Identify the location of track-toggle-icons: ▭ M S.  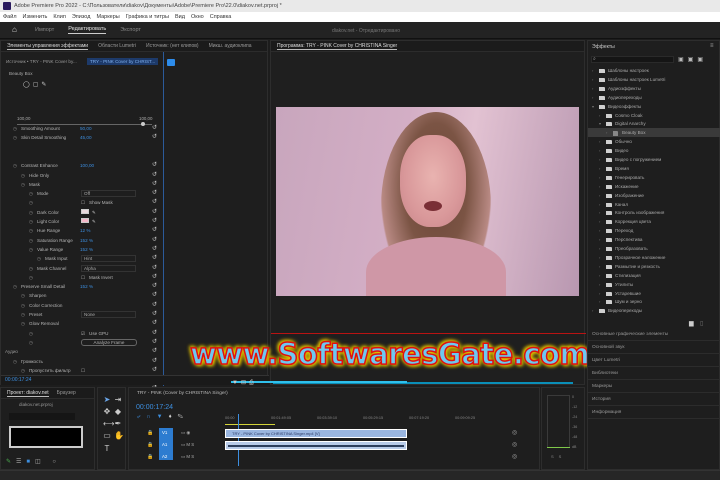
(187, 457).